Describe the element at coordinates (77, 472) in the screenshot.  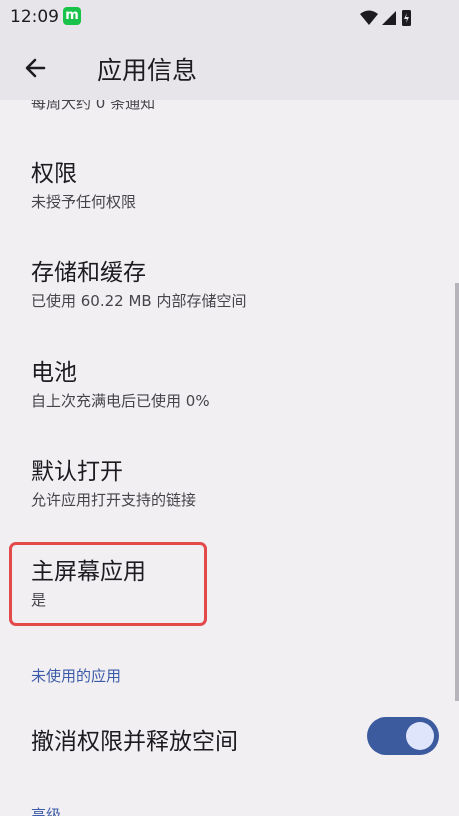
I see `item-title: 默认打开` at that location.